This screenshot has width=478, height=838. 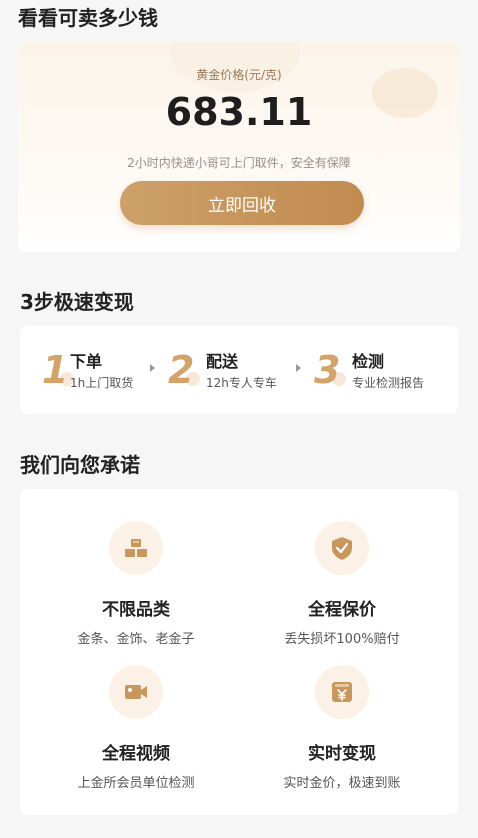 I want to click on step-number: 1, so click(x=55, y=370).